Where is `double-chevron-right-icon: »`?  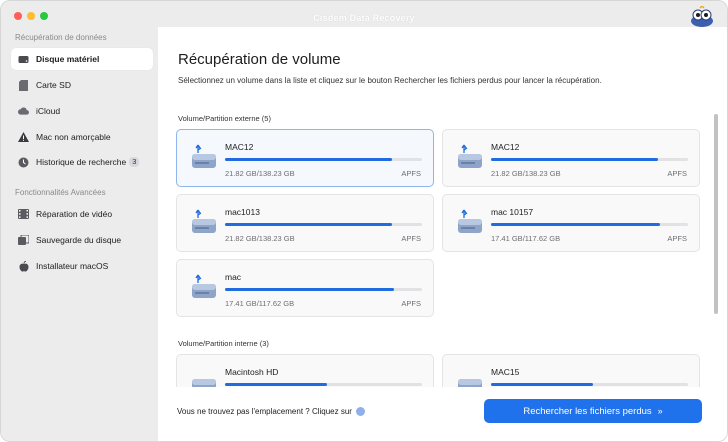 double-chevron-right-icon: » is located at coordinates (660, 411).